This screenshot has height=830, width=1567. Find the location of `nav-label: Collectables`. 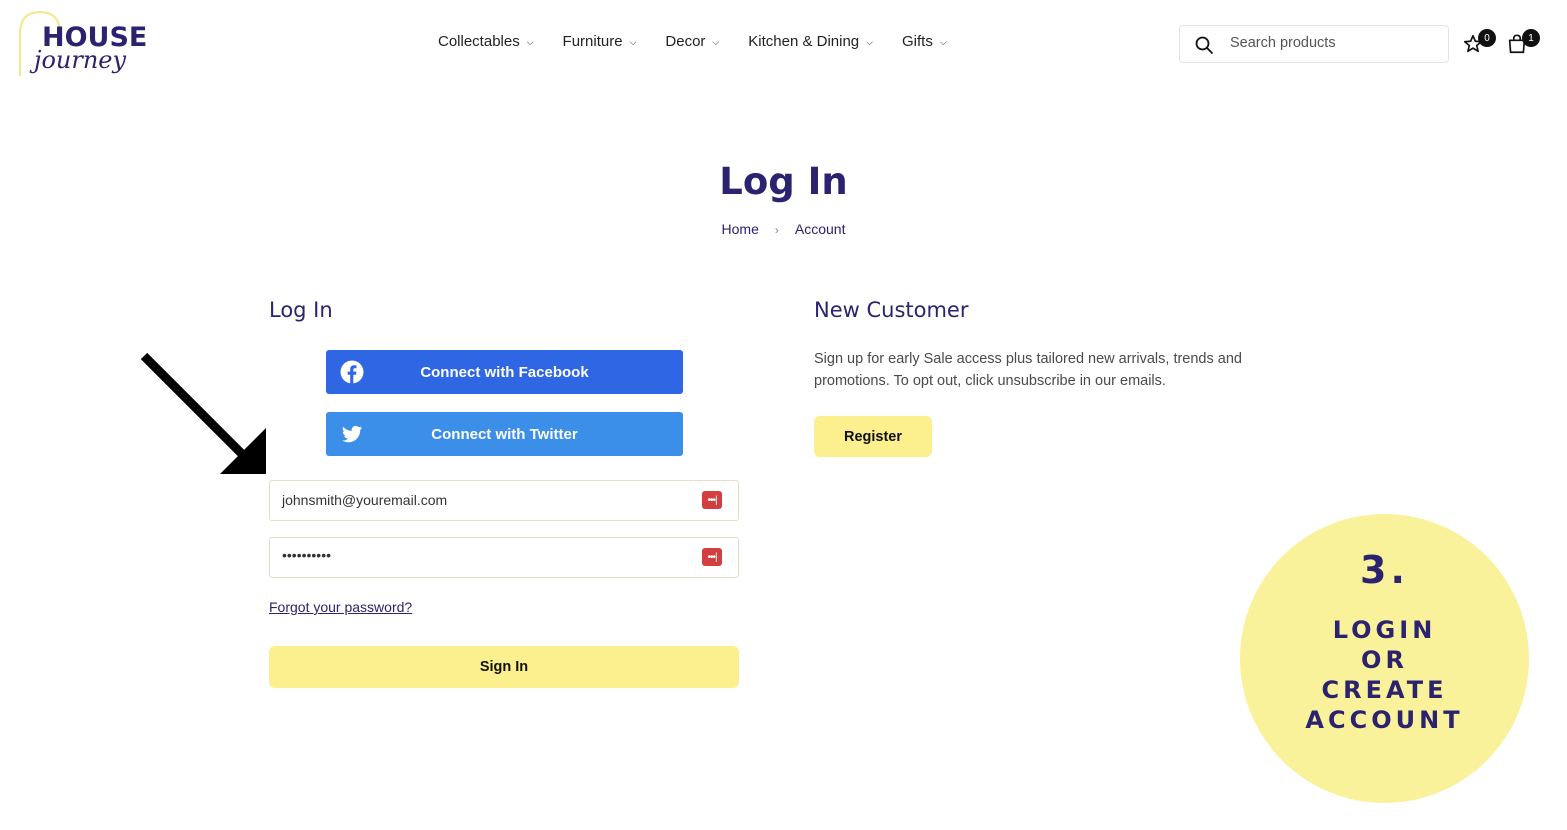

nav-label: Collectables is located at coordinates (479, 41).